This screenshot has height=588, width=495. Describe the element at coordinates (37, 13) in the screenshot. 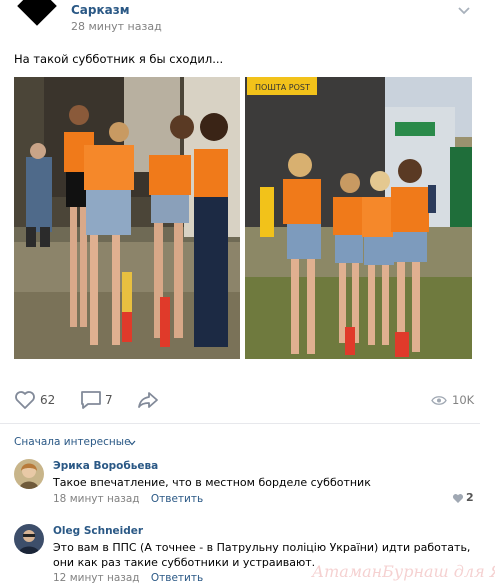

I see `diamond-logo-icon` at that location.